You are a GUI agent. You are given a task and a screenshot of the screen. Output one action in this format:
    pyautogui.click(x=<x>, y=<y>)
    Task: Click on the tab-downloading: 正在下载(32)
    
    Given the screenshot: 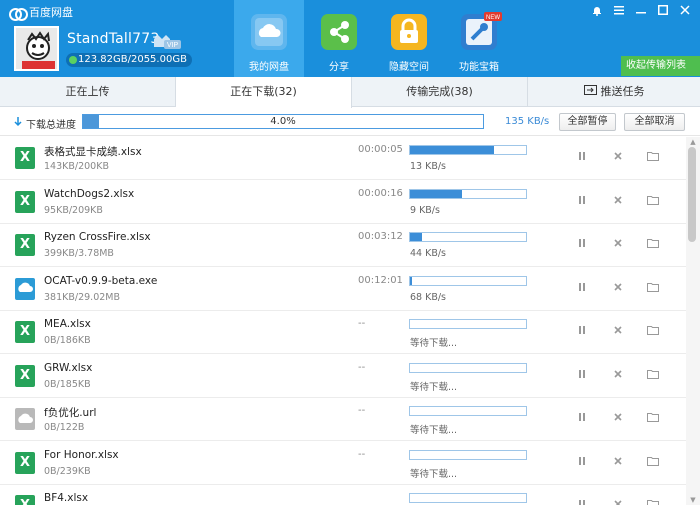 What is the action you would take?
    pyautogui.click(x=264, y=92)
    